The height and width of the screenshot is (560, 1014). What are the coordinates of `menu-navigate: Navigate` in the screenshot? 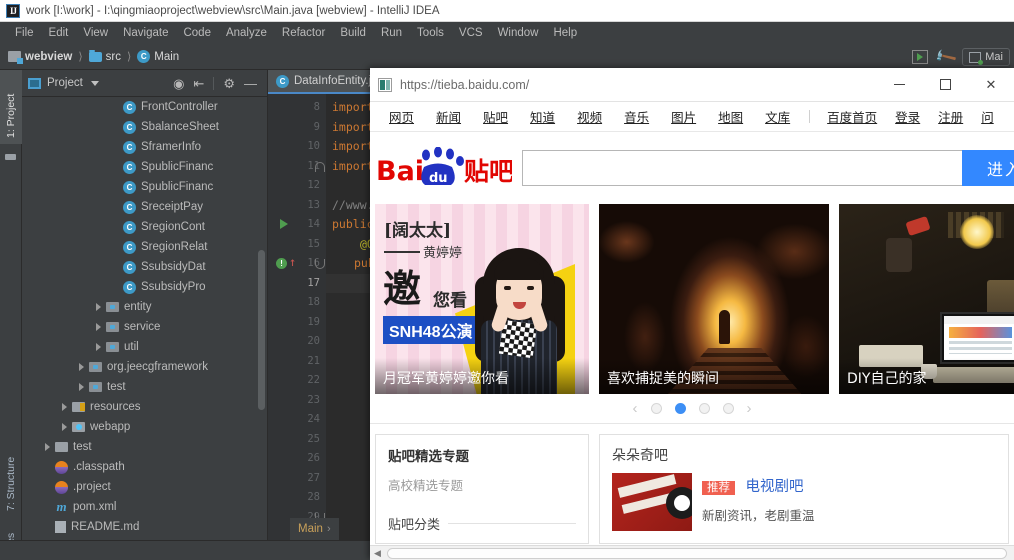 It's located at (145, 33).